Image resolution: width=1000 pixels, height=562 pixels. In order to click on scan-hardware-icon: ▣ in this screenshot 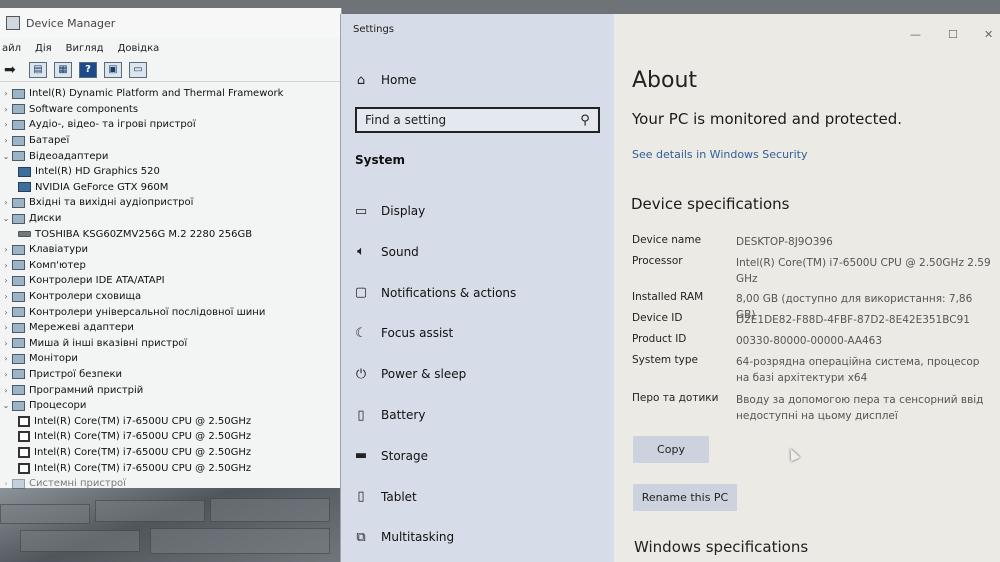, I will do `click(113, 69)`.